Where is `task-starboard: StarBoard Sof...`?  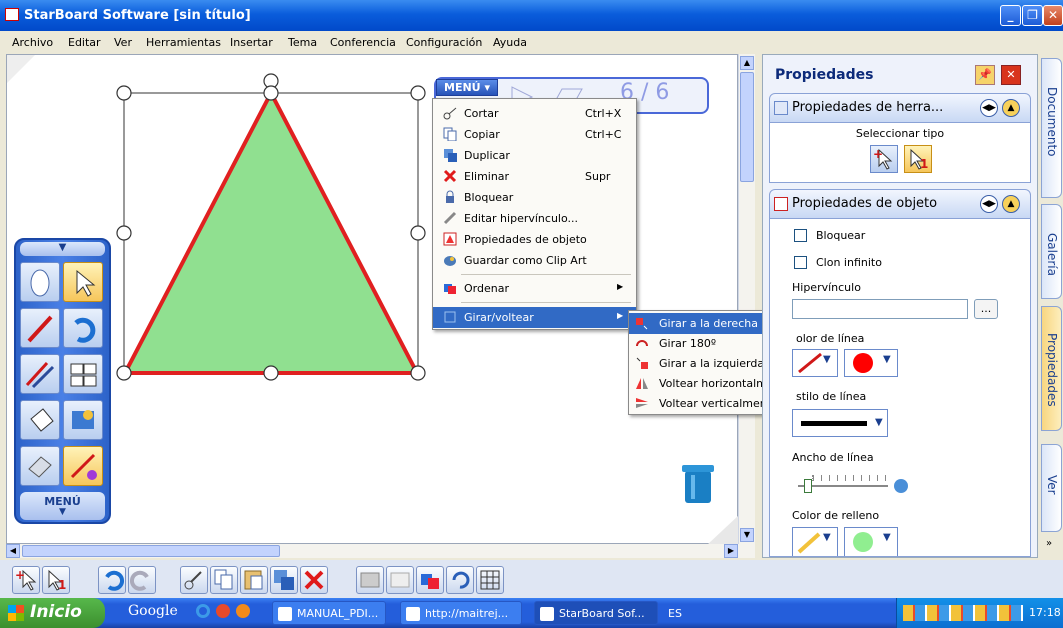
task-starboard: StarBoard Sof... is located at coordinates (596, 613).